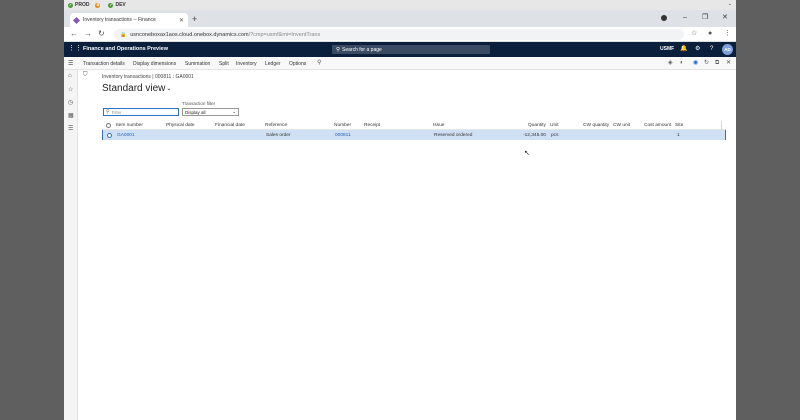 The height and width of the screenshot is (420, 800). I want to click on mouse-cursor-icon: ↖, so click(527, 153).